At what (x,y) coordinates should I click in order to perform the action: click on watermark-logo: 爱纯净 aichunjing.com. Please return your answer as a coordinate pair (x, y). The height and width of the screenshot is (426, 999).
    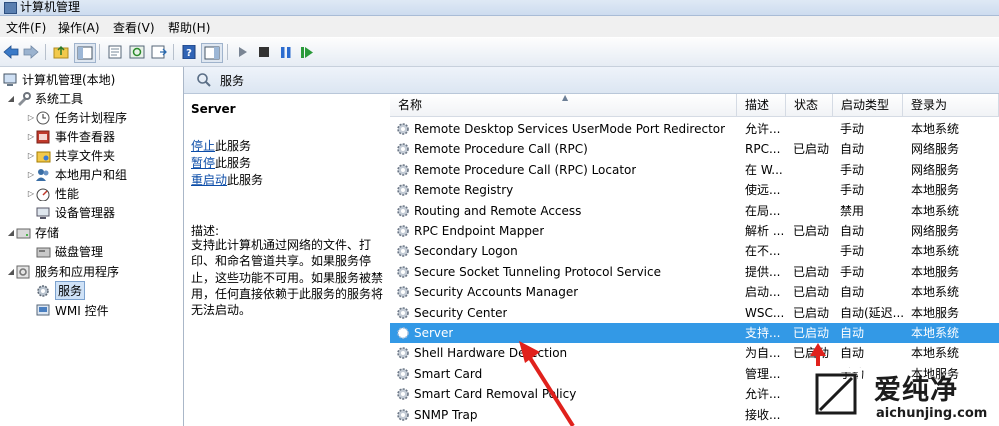
    Looking at the image, I should click on (903, 396).